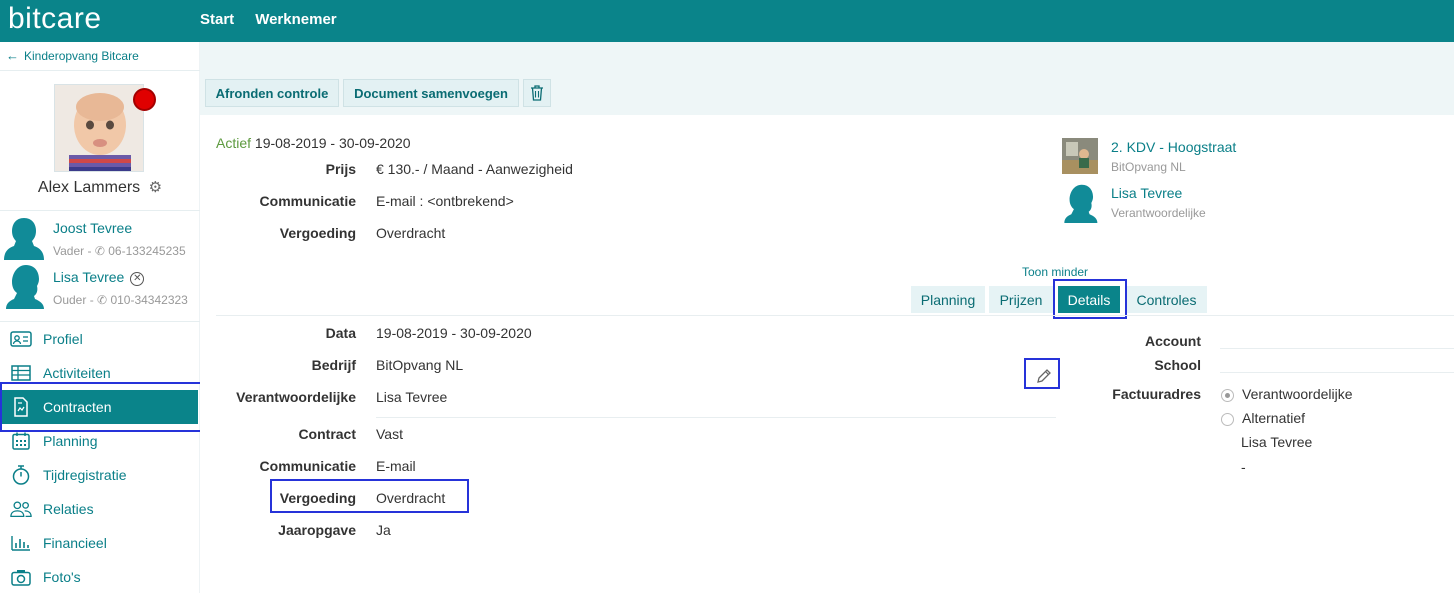  I want to click on summary-value: € 130.- / Maand - Aanwezigheid, so click(474, 169).